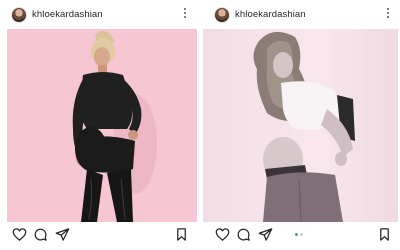 The height and width of the screenshot is (250, 400). I want to click on post-actions, so click(98, 235).